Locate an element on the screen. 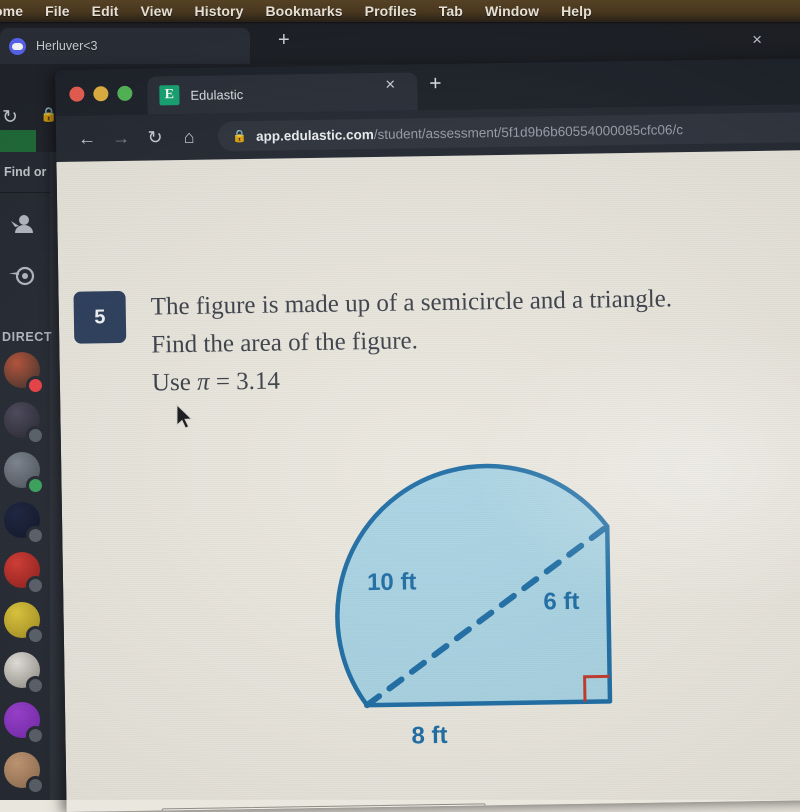 The height and width of the screenshot is (812, 800). menu-item-profiles: Profiles is located at coordinates (391, 11).